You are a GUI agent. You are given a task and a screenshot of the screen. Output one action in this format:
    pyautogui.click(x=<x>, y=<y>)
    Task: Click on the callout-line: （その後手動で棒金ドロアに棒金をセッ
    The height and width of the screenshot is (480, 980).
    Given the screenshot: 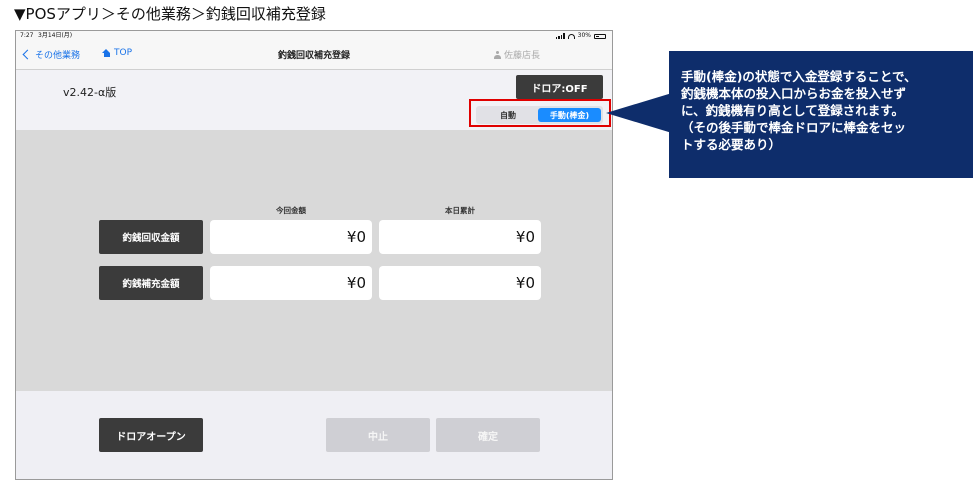 What is the action you would take?
    pyautogui.click(x=794, y=127)
    